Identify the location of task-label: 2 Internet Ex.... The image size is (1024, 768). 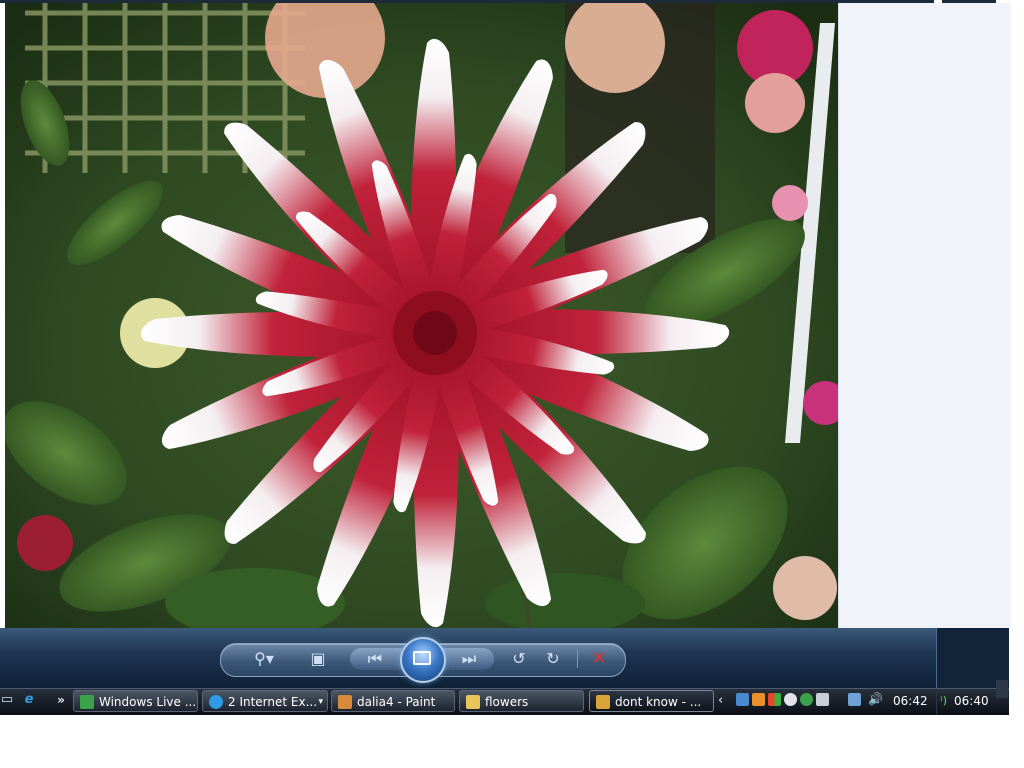
(273, 702).